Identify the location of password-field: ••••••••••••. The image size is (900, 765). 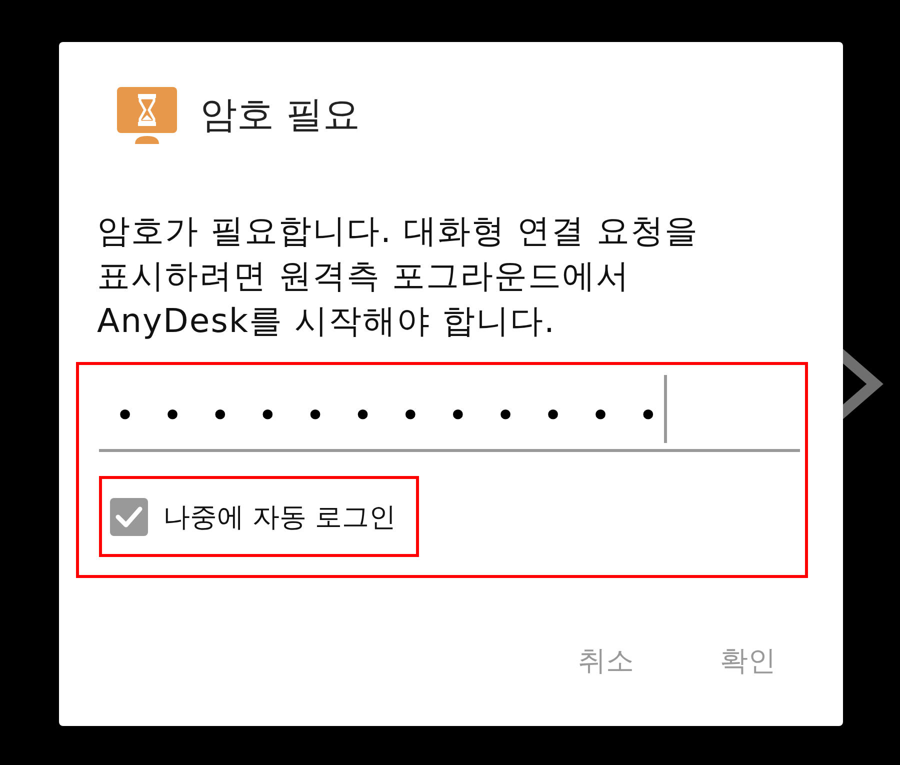
(449, 410).